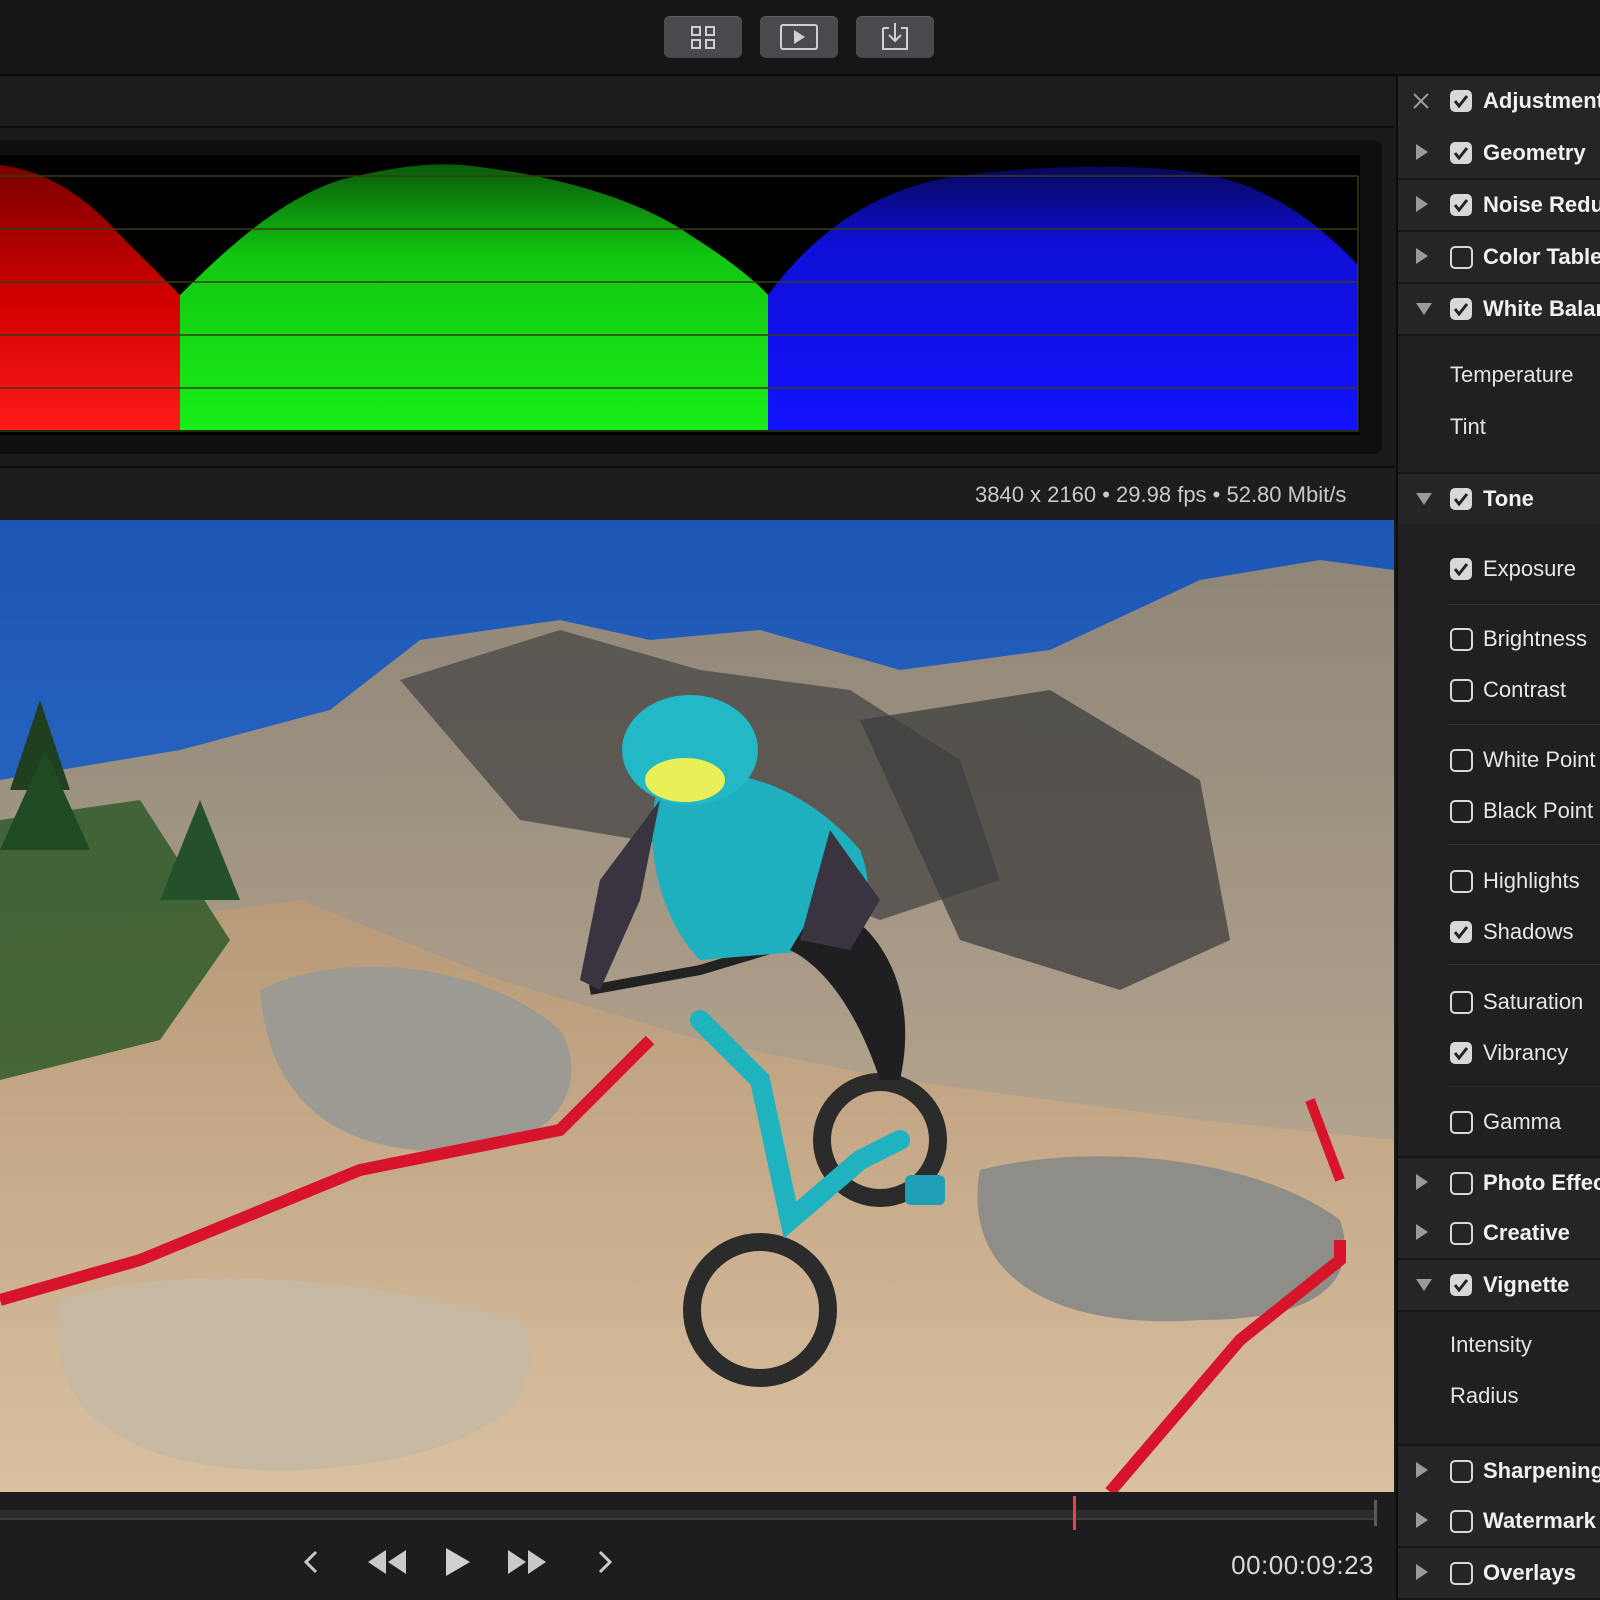 This screenshot has height=1600, width=1600. Describe the element at coordinates (1461, 932) in the screenshot. I see `shadows-checkbox` at that location.